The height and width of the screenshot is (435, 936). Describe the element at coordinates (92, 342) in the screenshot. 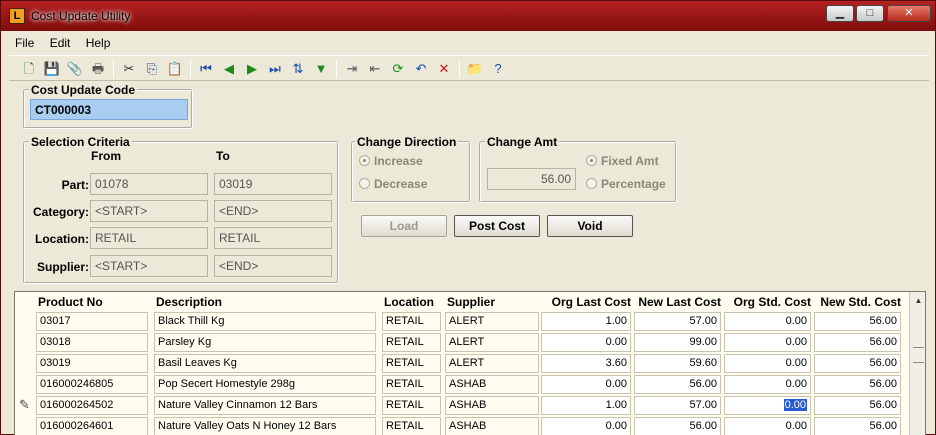

I see `cell-product-no: 03018` at that location.